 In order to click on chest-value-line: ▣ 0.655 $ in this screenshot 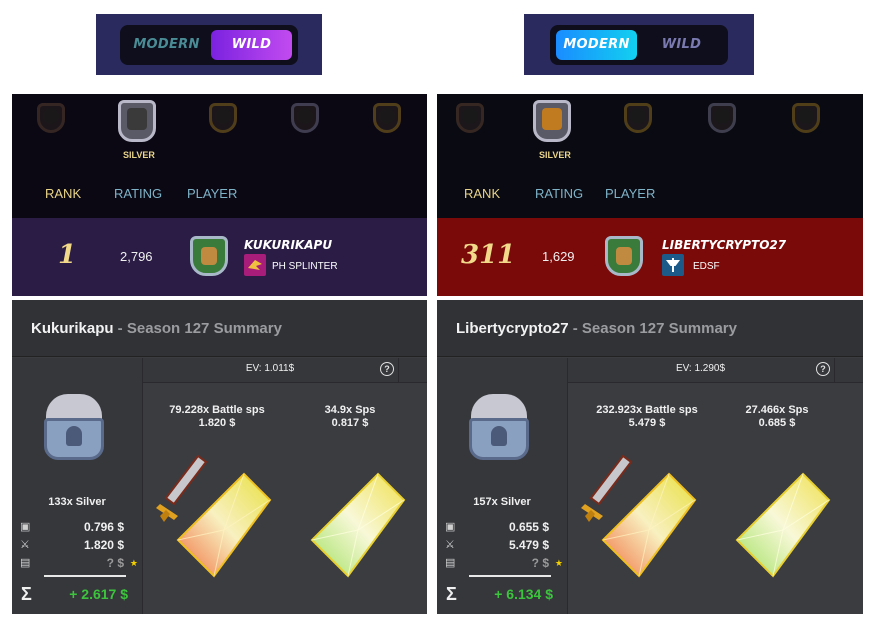, I will do `click(502, 527)`.